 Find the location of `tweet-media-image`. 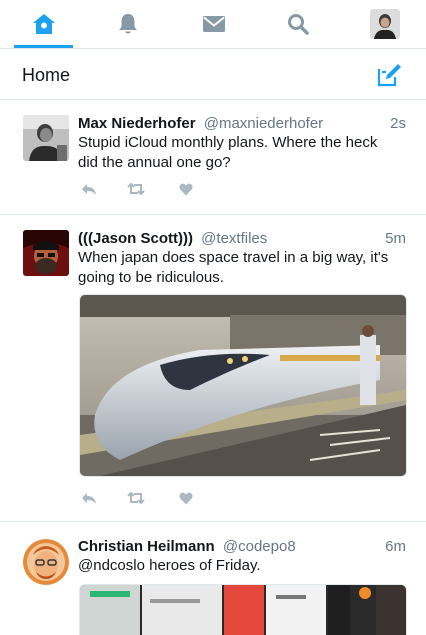

tweet-media-image is located at coordinates (243, 609).